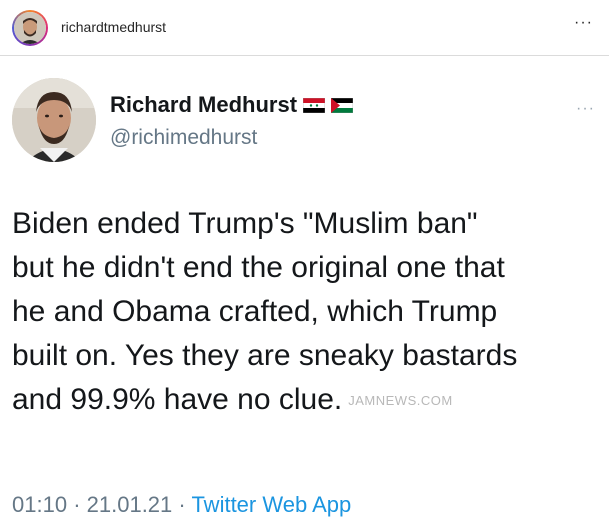  Describe the element at coordinates (585, 109) in the screenshot. I see `tweet-more-options-icon: ···` at that location.